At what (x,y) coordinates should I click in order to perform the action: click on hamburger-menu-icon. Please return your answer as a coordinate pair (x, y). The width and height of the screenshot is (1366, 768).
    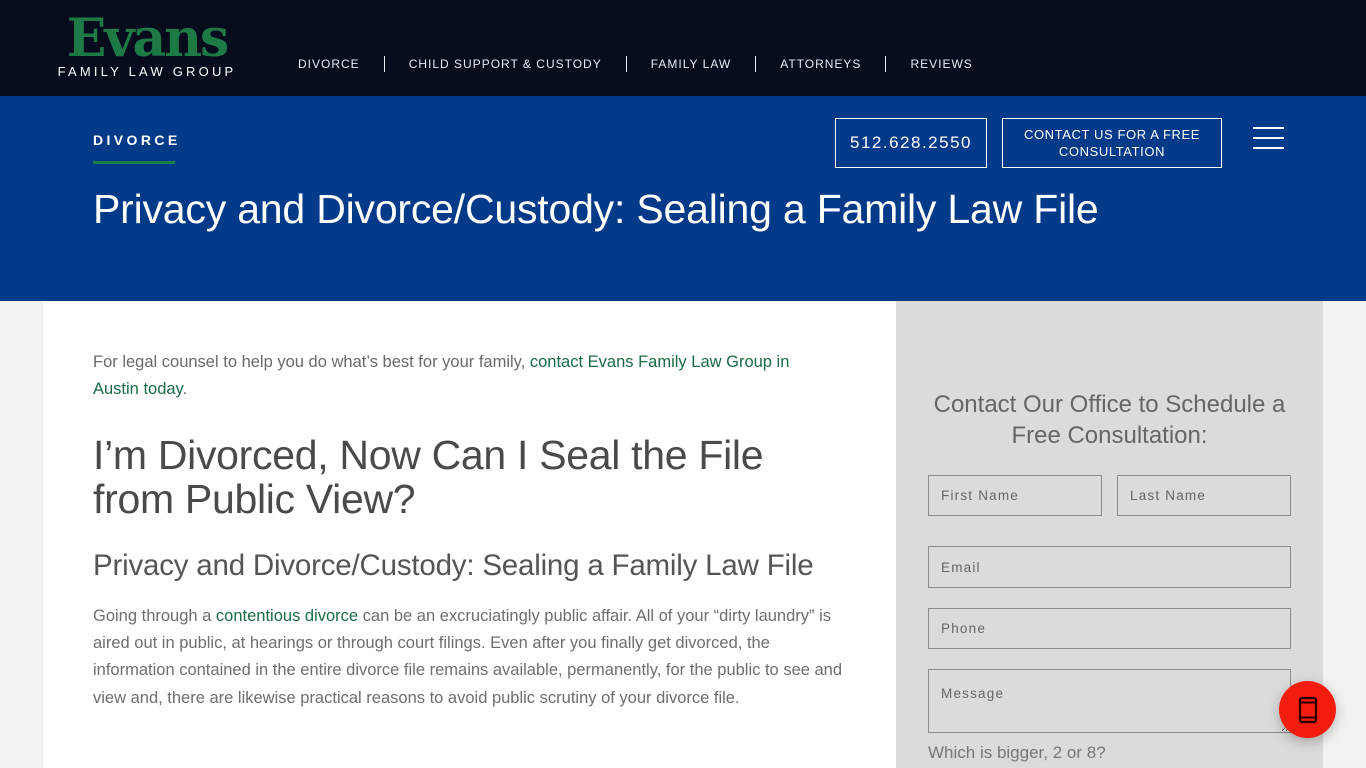
    Looking at the image, I should click on (1269, 139).